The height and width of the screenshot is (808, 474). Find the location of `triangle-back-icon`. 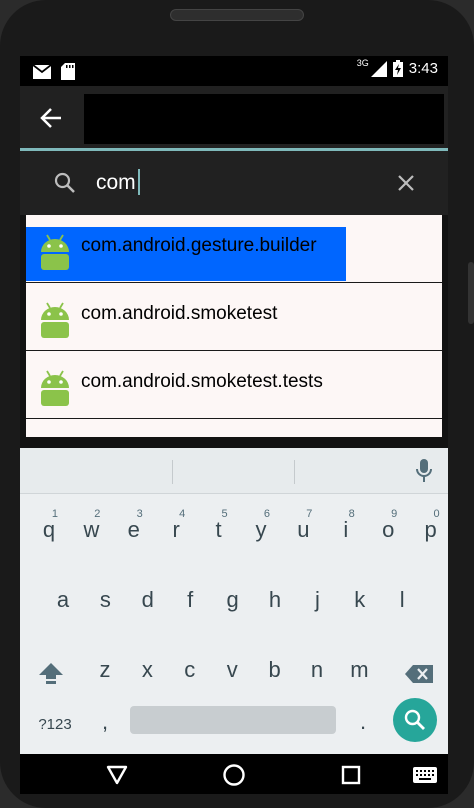

triangle-back-icon is located at coordinates (117, 775).